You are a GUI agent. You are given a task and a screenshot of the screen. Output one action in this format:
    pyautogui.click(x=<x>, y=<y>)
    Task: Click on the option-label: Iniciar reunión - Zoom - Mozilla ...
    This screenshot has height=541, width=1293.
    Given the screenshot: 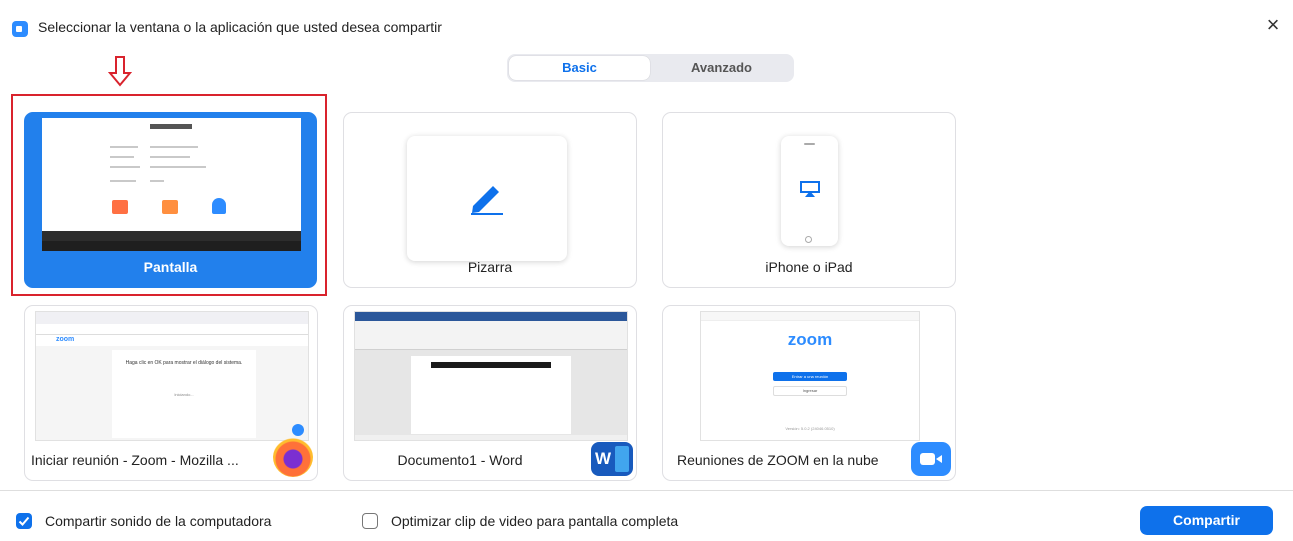 What is the action you would take?
    pyautogui.click(x=135, y=460)
    